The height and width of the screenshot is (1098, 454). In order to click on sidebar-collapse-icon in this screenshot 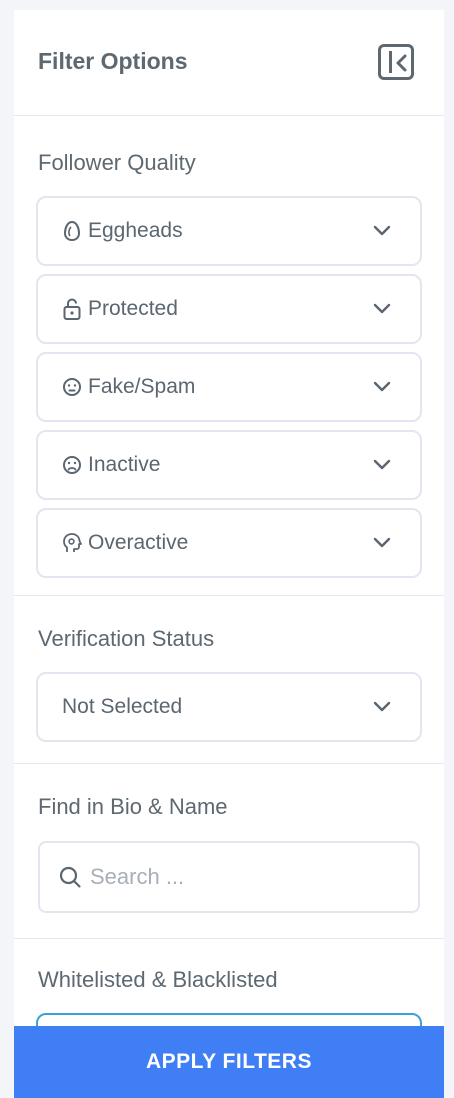, I will do `click(390, 62)`.